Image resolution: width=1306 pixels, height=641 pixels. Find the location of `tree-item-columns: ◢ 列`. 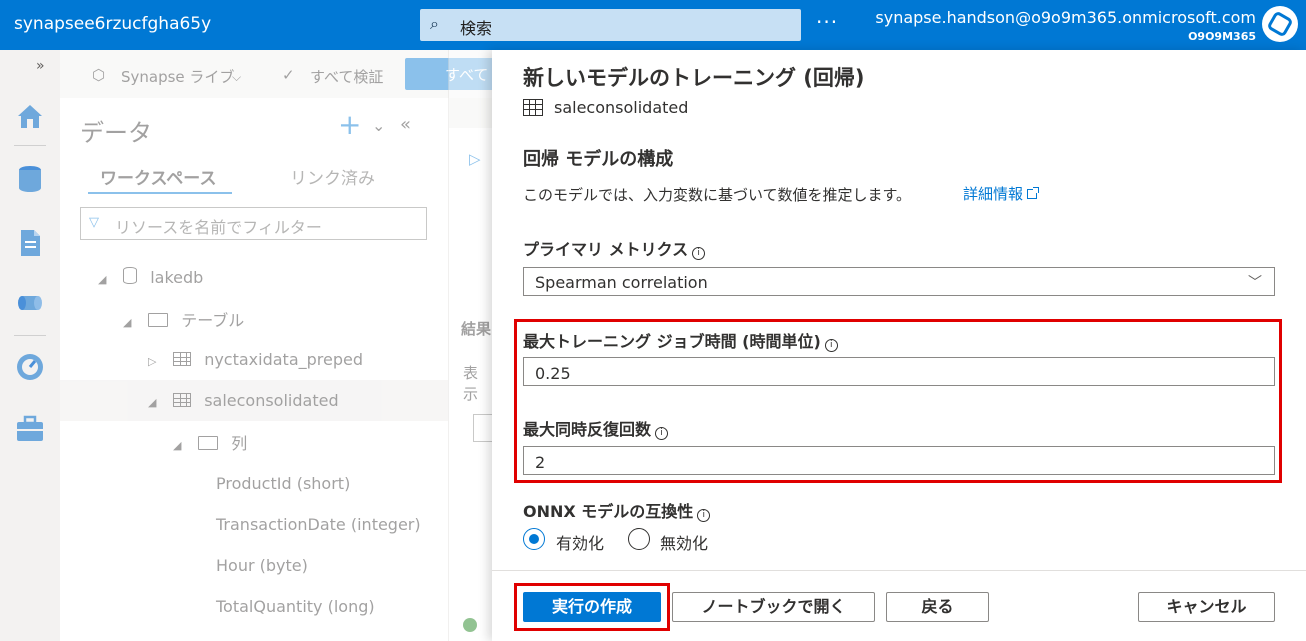

tree-item-columns: ◢ 列 is located at coordinates (210, 446).